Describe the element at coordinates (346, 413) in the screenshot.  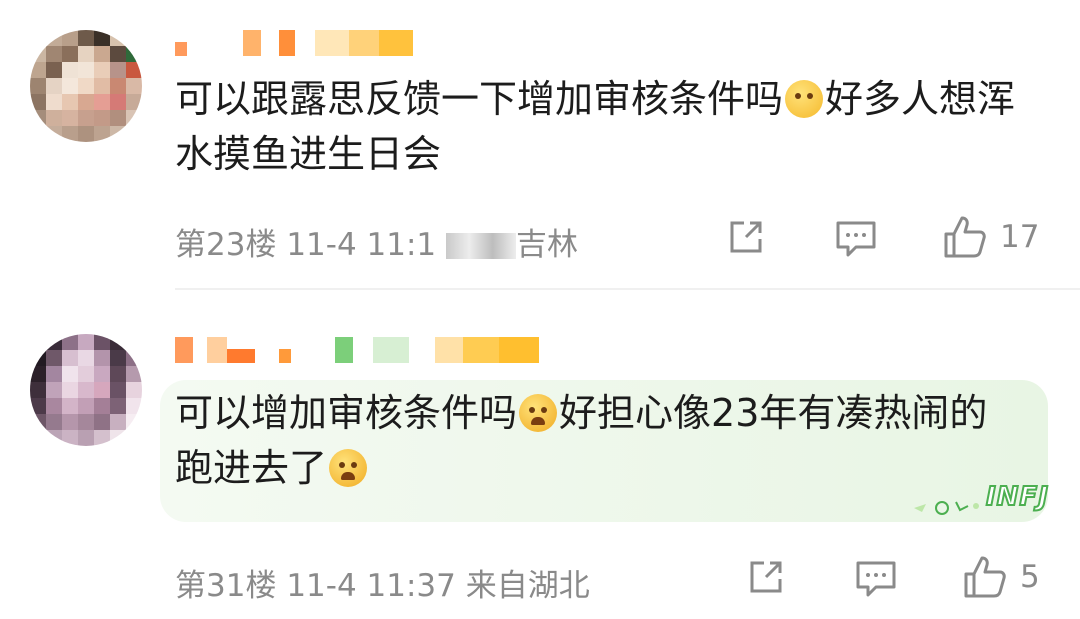
I see `comment-text-part1: 可以增加审核条件吗` at that location.